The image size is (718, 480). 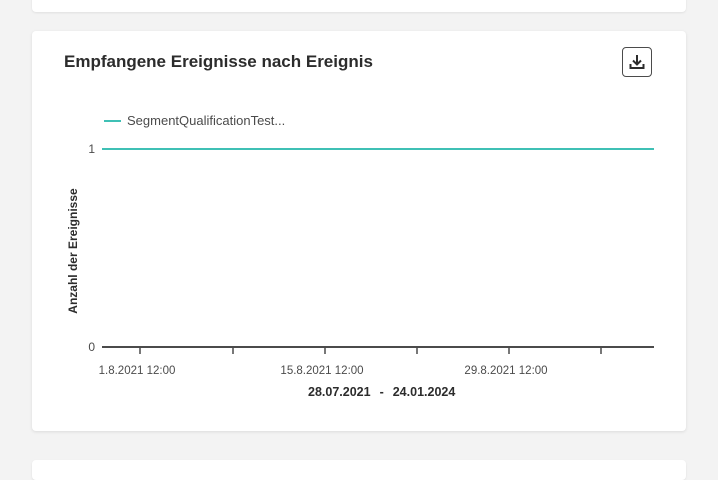 What do you see at coordinates (137, 371) in the screenshot?
I see `x-tick-label: 1.8.2021 12:00` at bounding box center [137, 371].